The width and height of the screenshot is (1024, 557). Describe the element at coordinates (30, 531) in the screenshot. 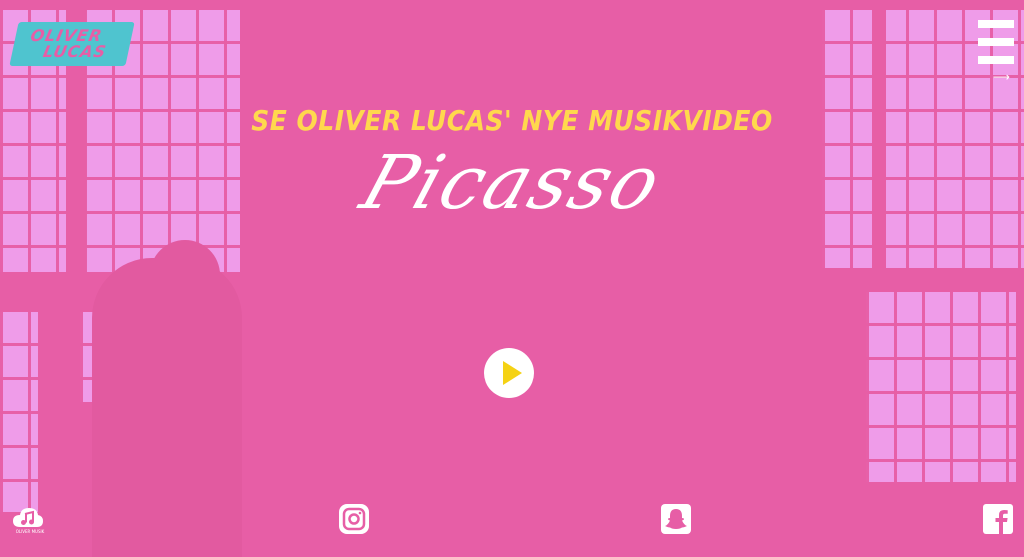

I see `music-label: OLIVER MUSIK` at that location.